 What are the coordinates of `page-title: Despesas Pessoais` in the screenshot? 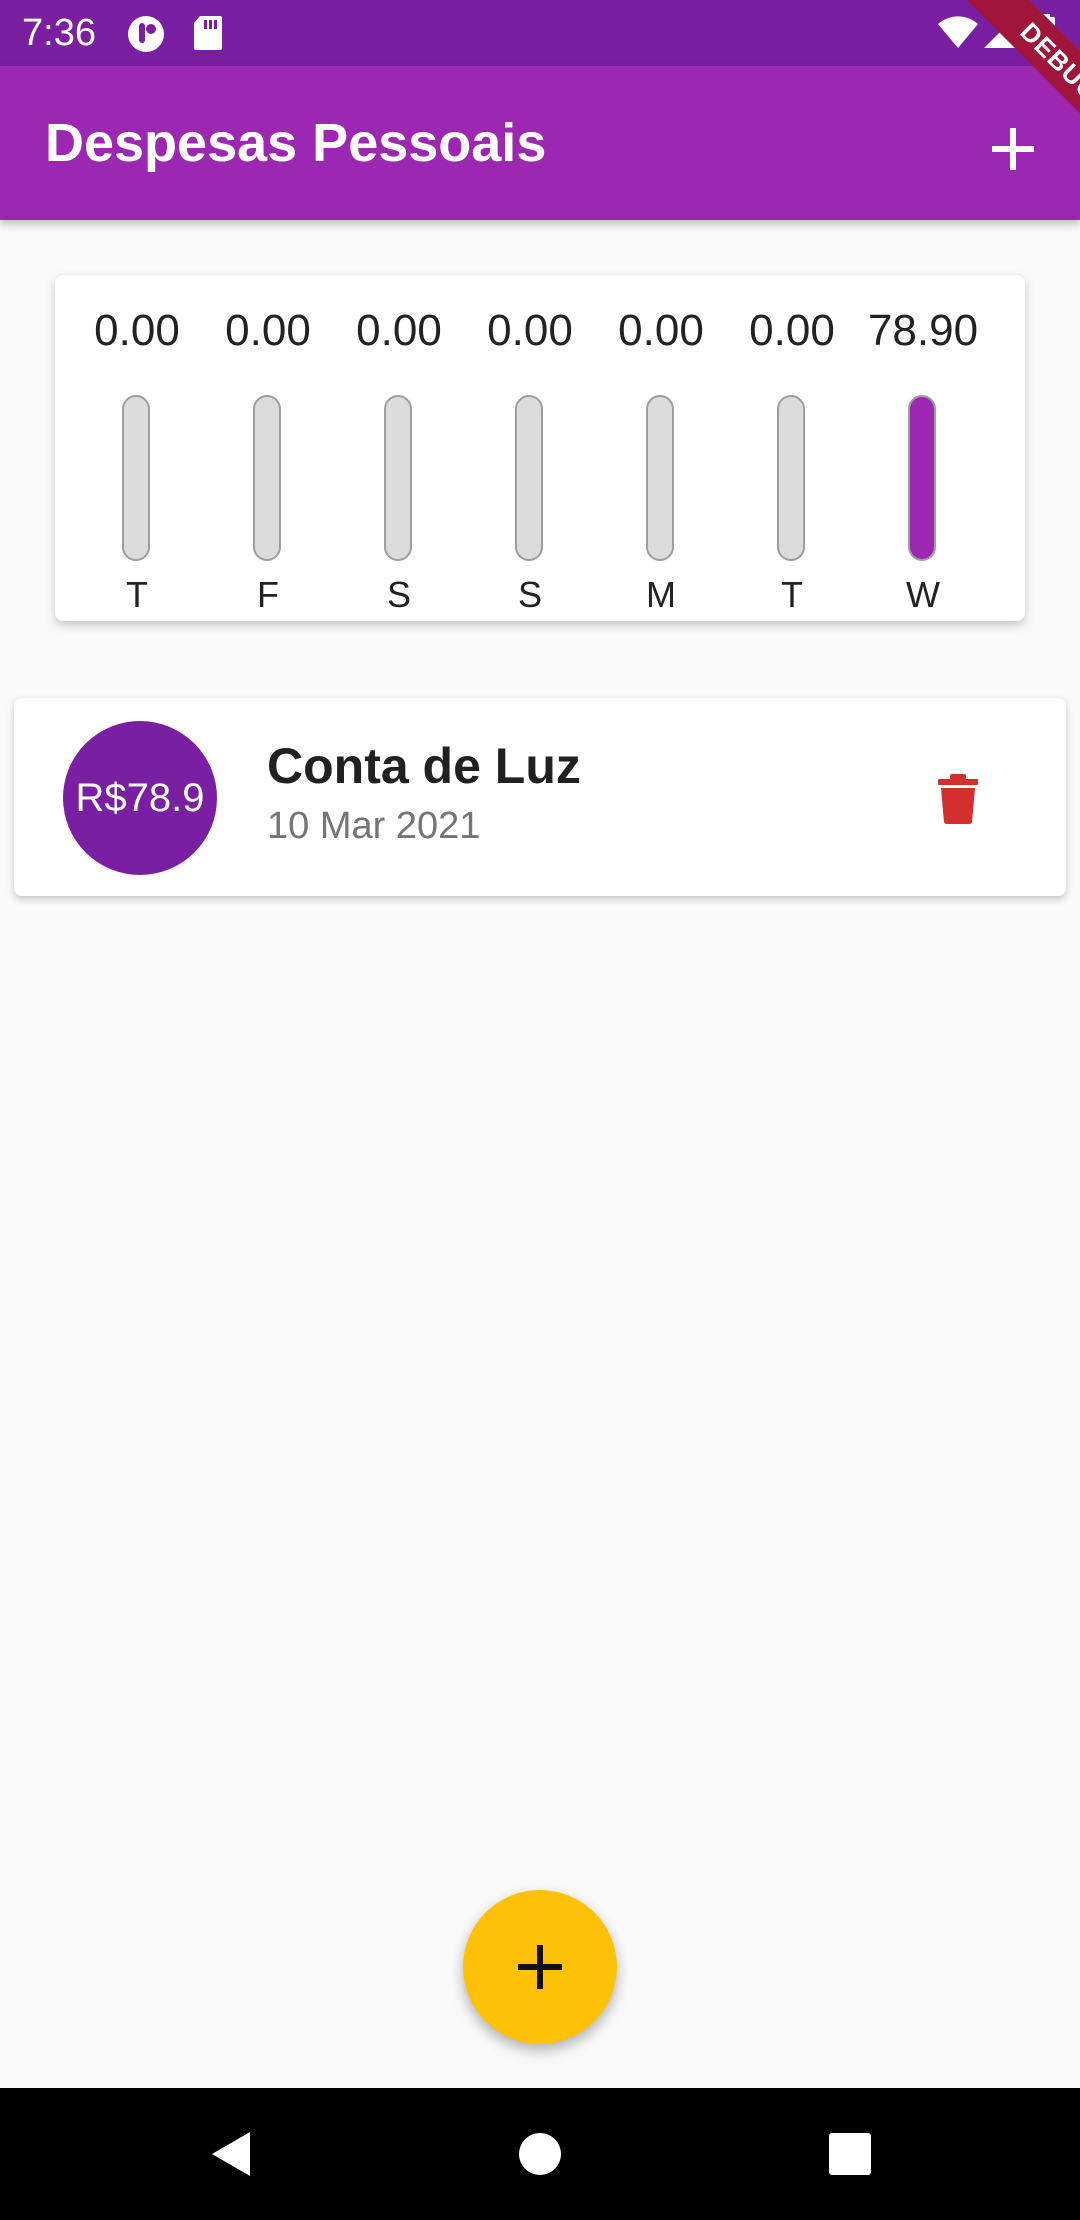 It's located at (296, 143).